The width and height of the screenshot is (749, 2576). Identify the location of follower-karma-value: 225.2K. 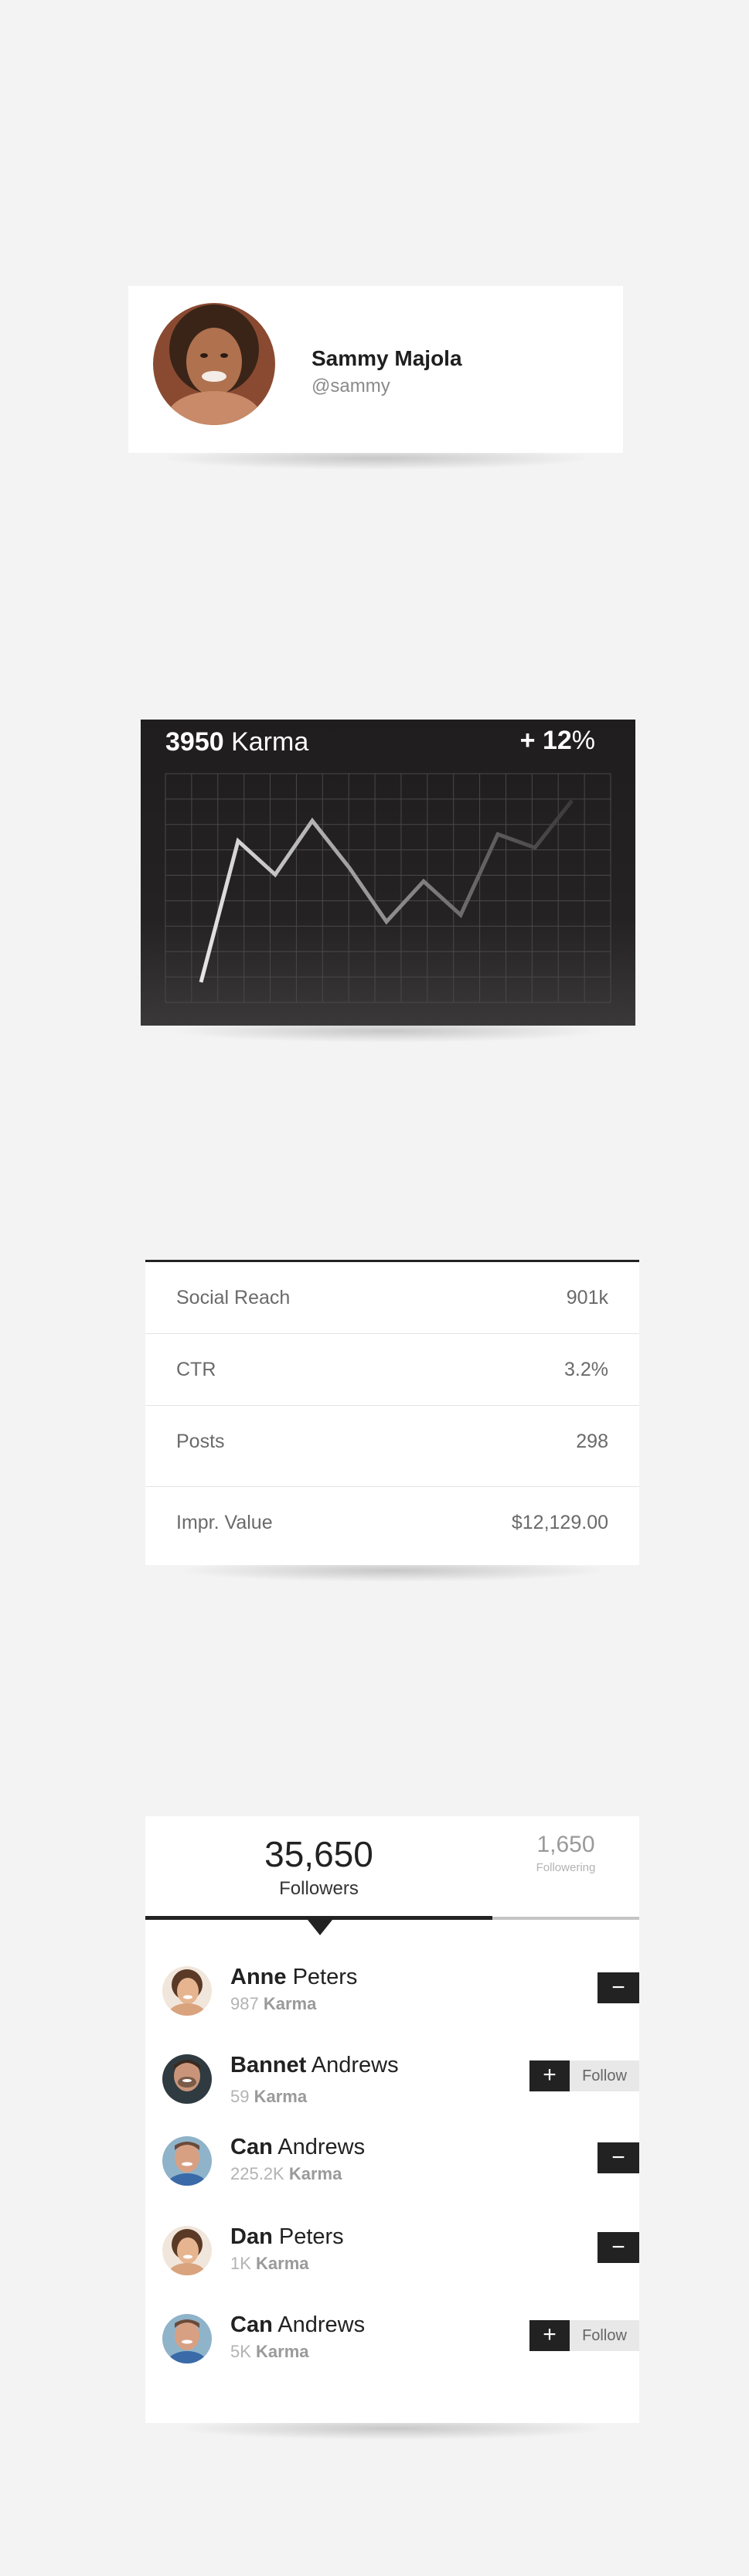
(257, 2173).